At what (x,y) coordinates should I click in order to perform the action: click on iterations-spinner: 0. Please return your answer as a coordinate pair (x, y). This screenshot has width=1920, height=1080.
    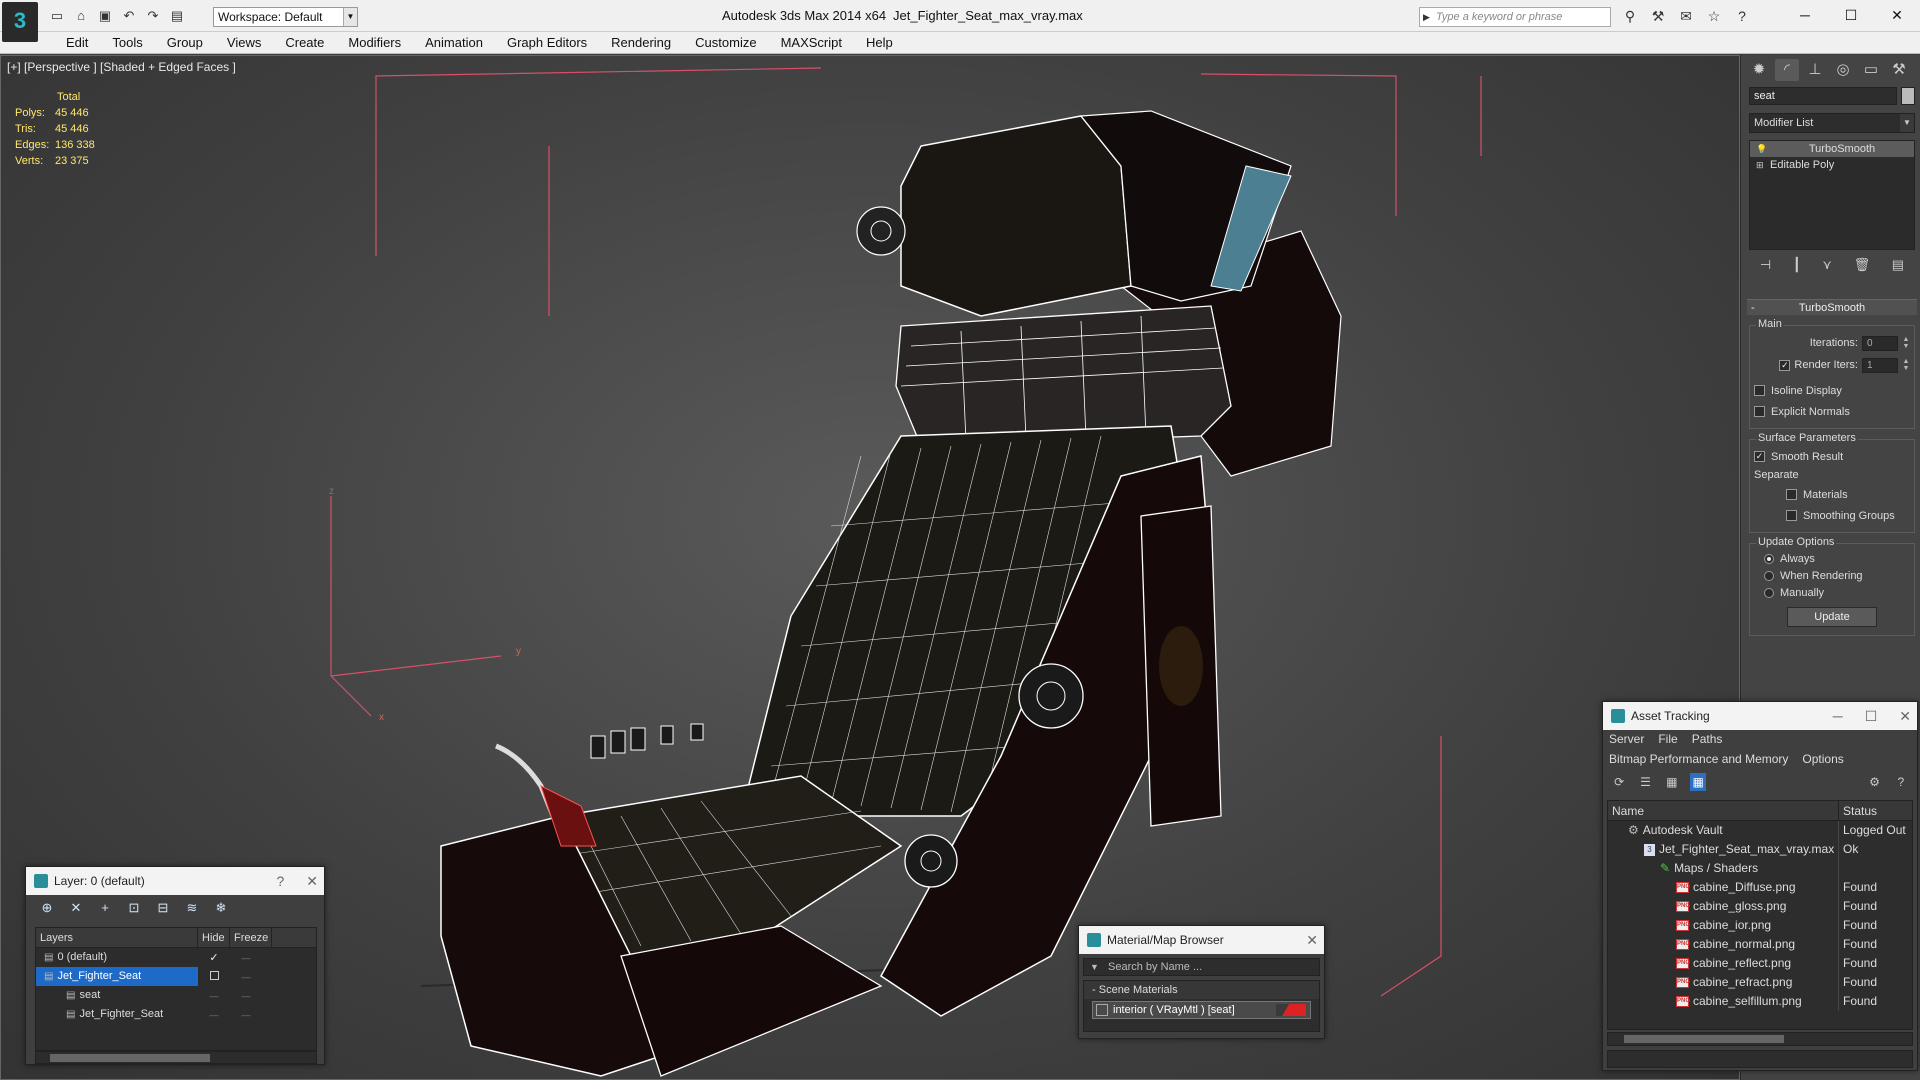
    Looking at the image, I should click on (1880, 343).